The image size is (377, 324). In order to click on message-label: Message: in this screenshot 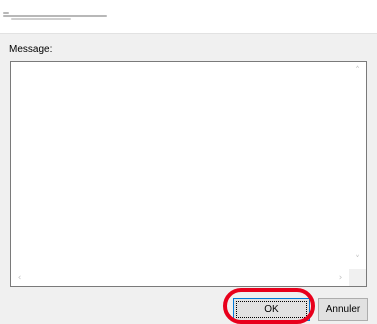, I will do `click(31, 49)`.